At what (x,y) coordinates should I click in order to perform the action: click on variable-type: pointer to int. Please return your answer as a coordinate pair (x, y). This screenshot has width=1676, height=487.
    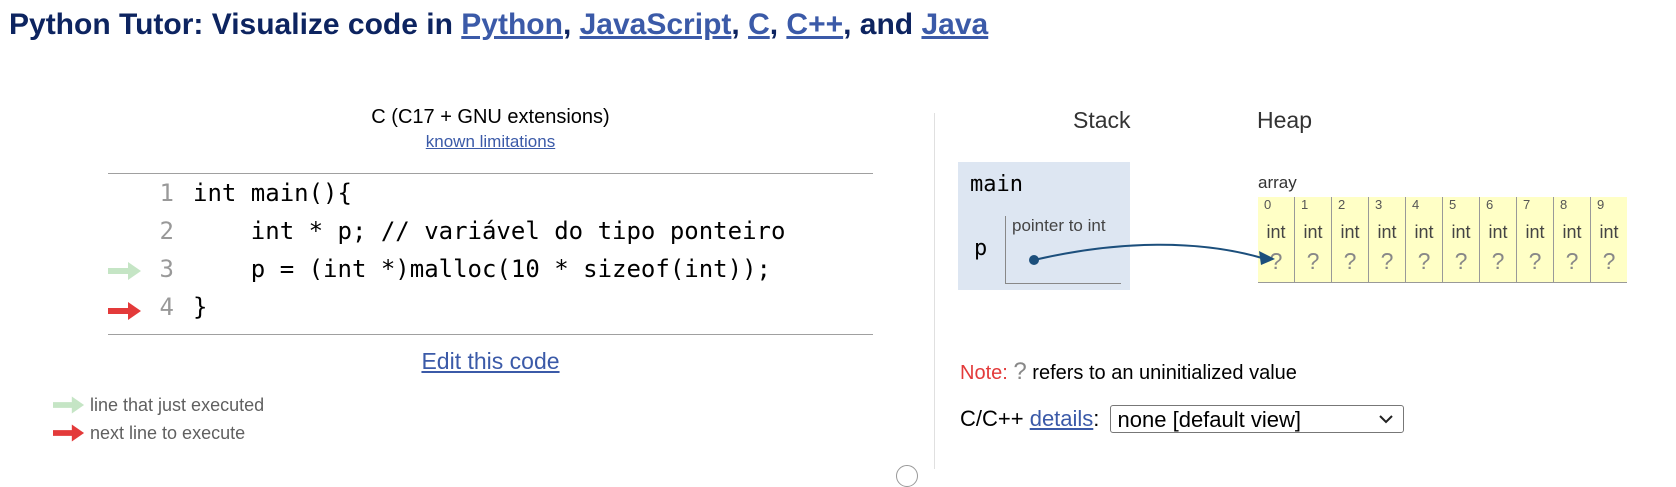
    Looking at the image, I should click on (1059, 225).